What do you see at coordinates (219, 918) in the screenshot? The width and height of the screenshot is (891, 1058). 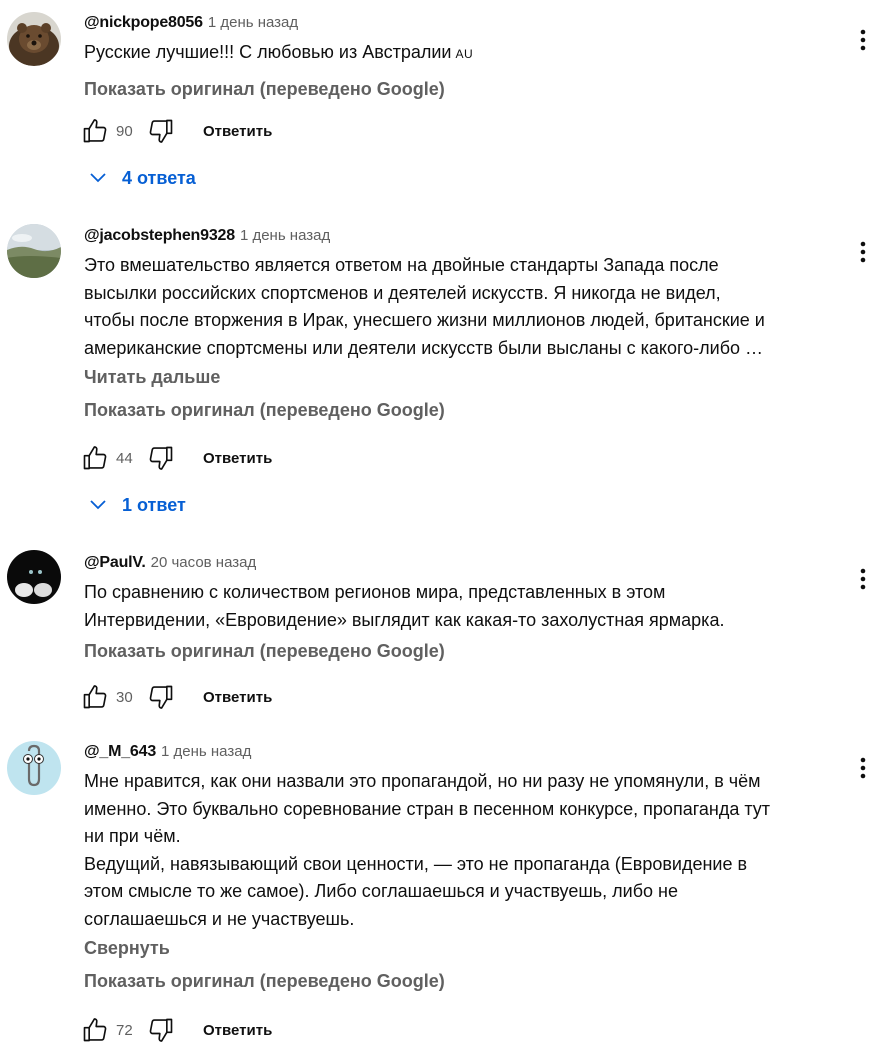 I see `comment-text-line: соглашаешься и не участвуешь.` at bounding box center [219, 918].